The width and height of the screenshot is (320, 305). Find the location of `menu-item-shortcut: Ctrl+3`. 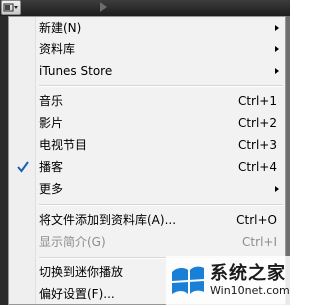

menu-item-shortcut: Ctrl+3 is located at coordinates (257, 145).